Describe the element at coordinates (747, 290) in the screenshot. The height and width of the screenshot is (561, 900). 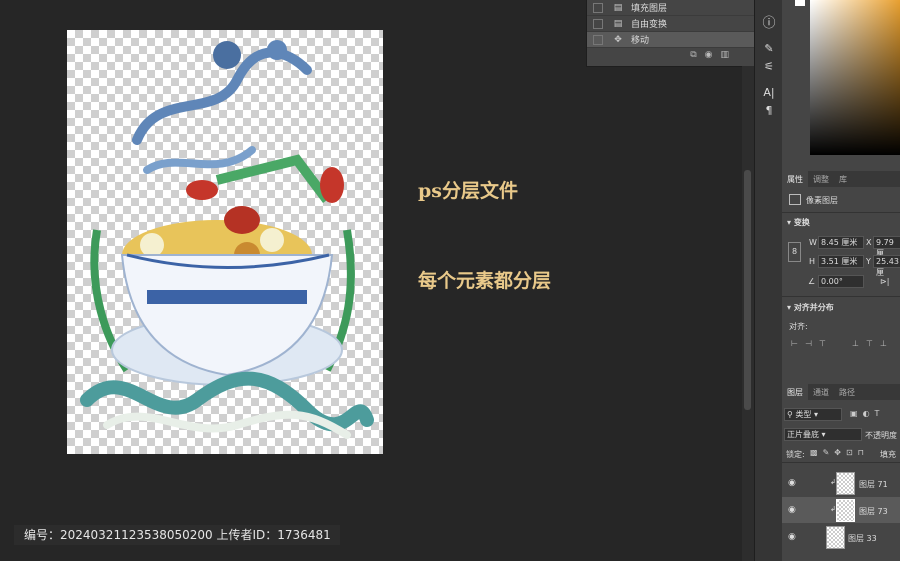
I see `scrollbar-thumb` at that location.